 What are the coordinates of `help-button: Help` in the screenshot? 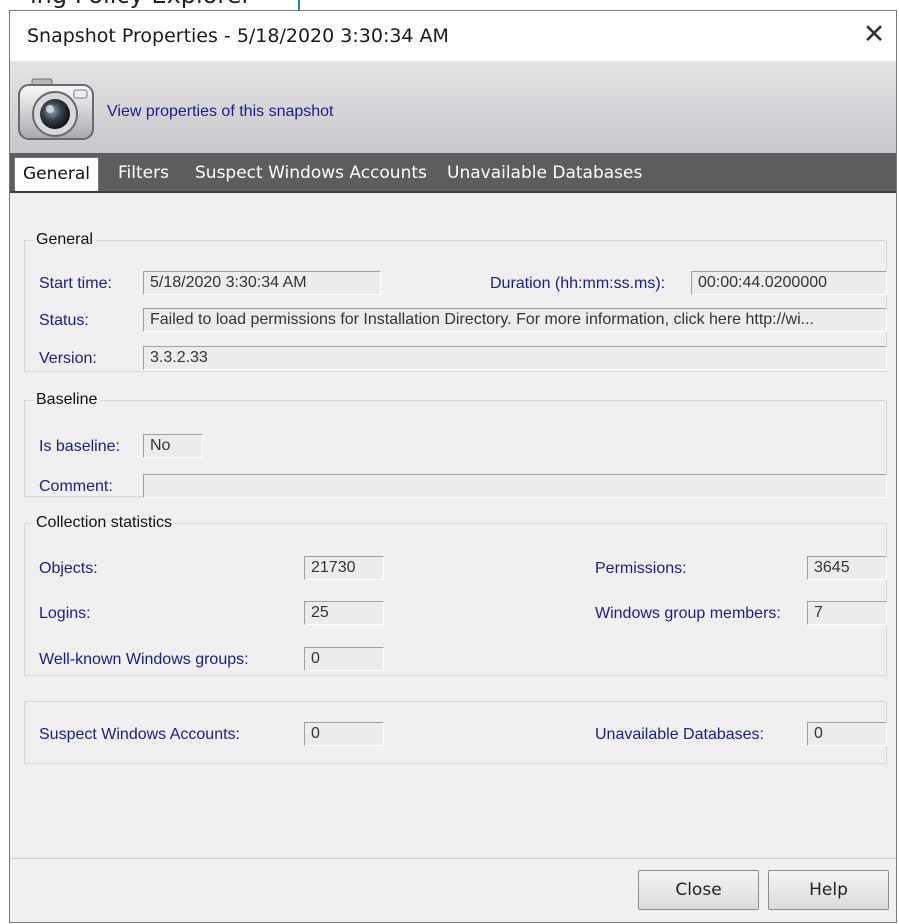 It's located at (828, 890).